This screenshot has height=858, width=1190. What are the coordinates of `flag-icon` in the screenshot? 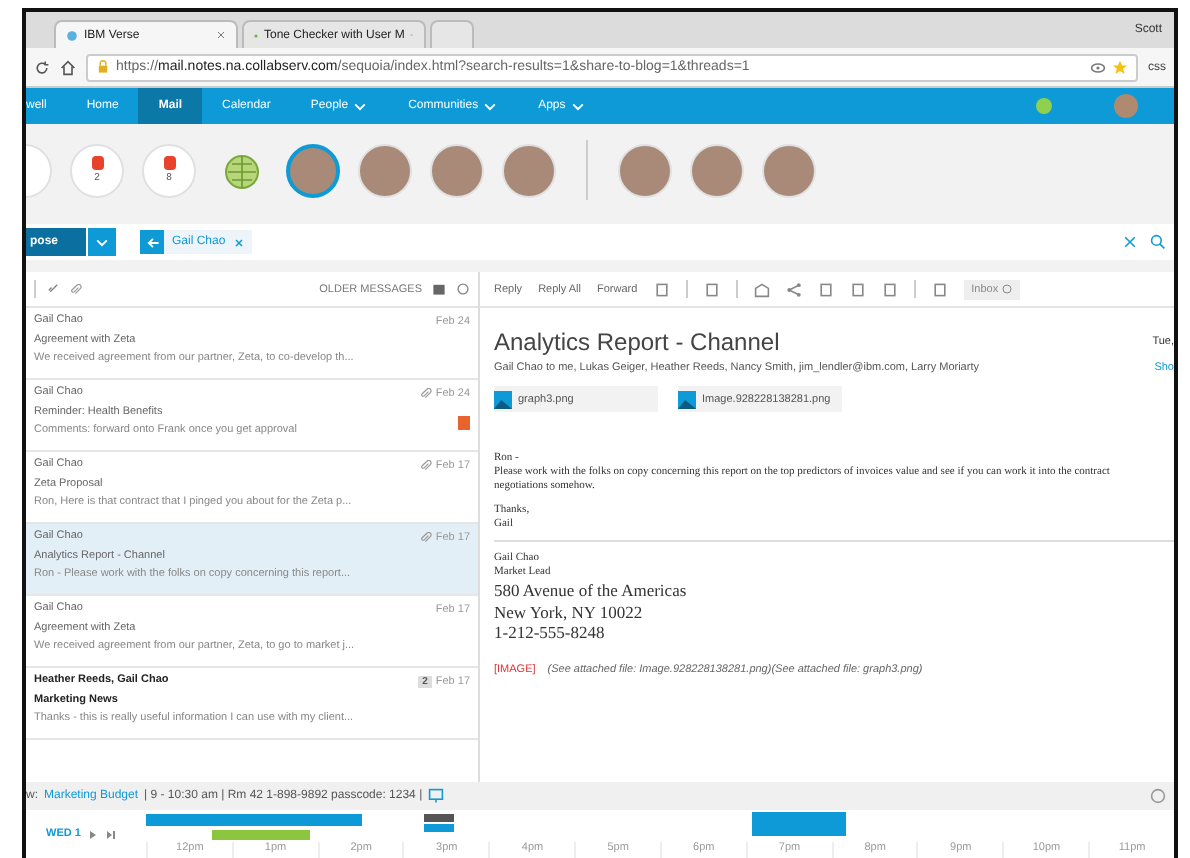 It's located at (464, 423).